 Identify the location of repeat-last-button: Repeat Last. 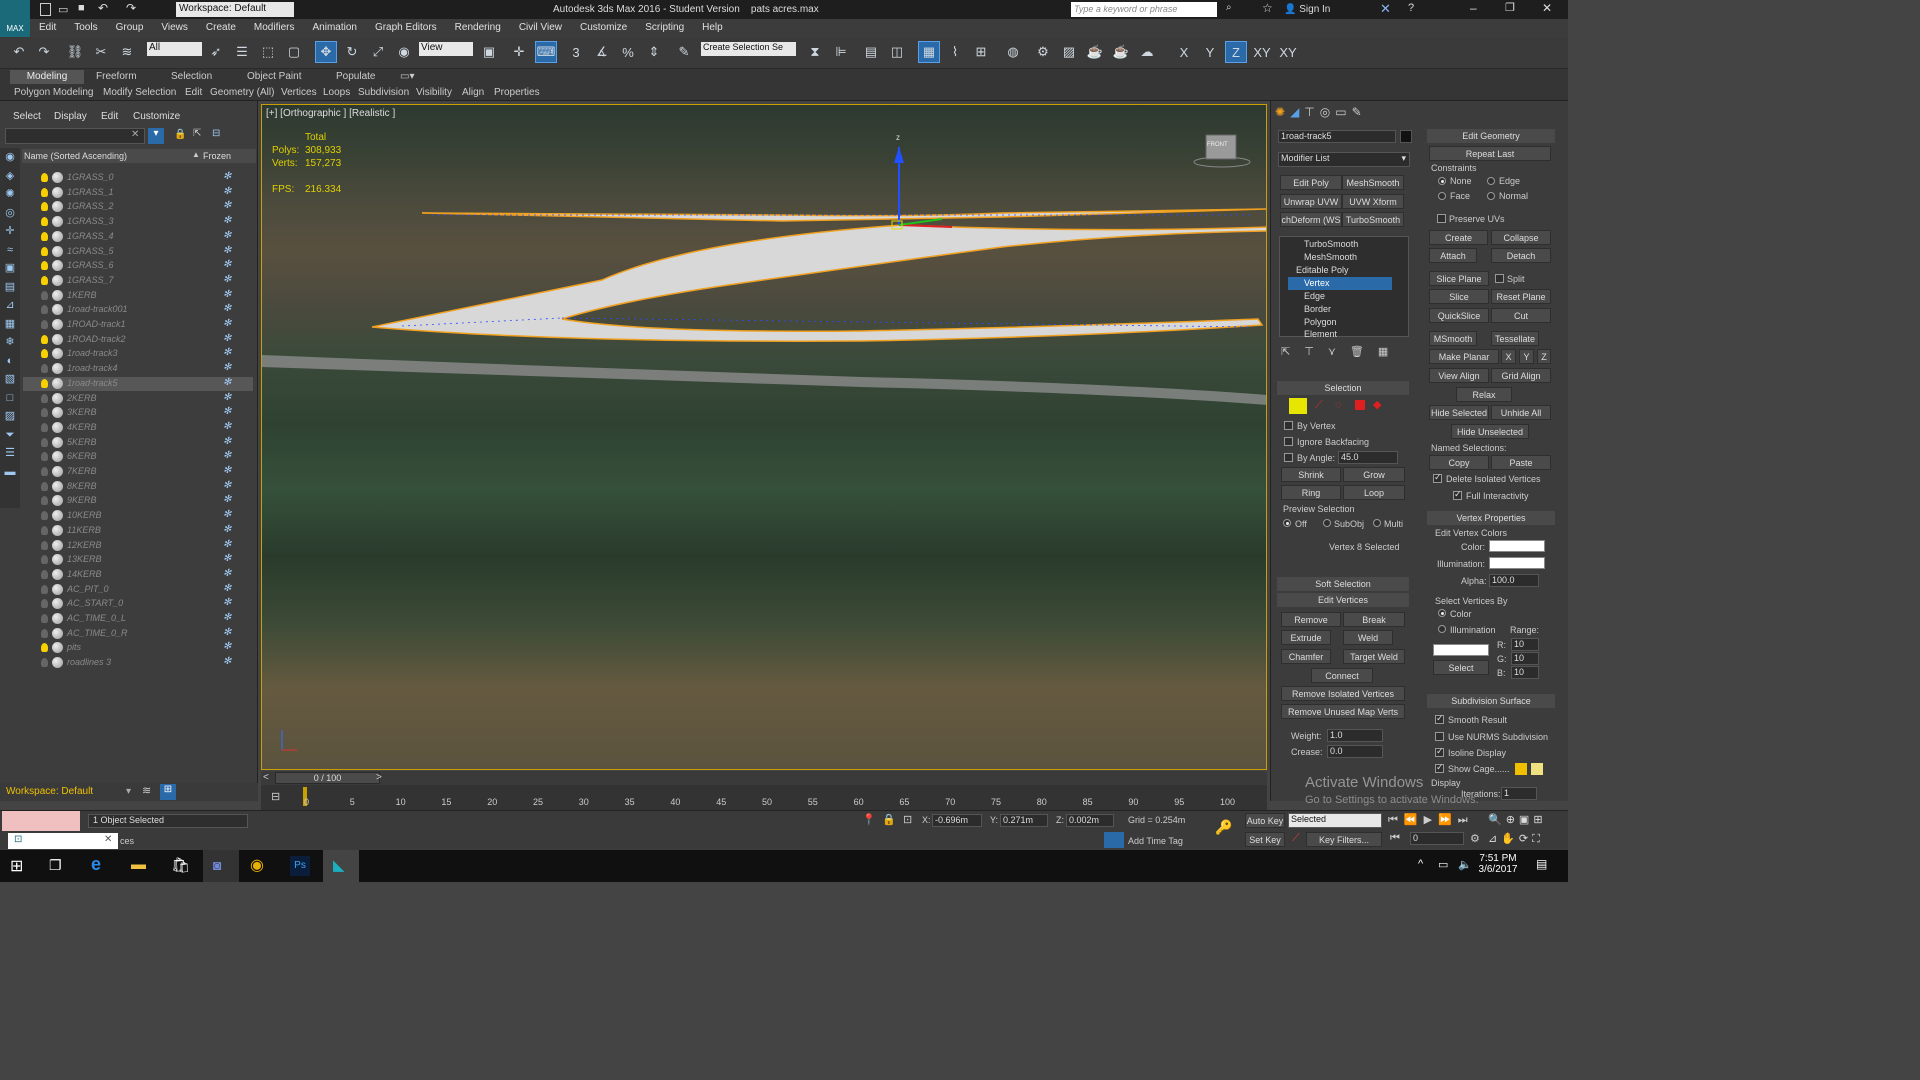
(1490, 153).